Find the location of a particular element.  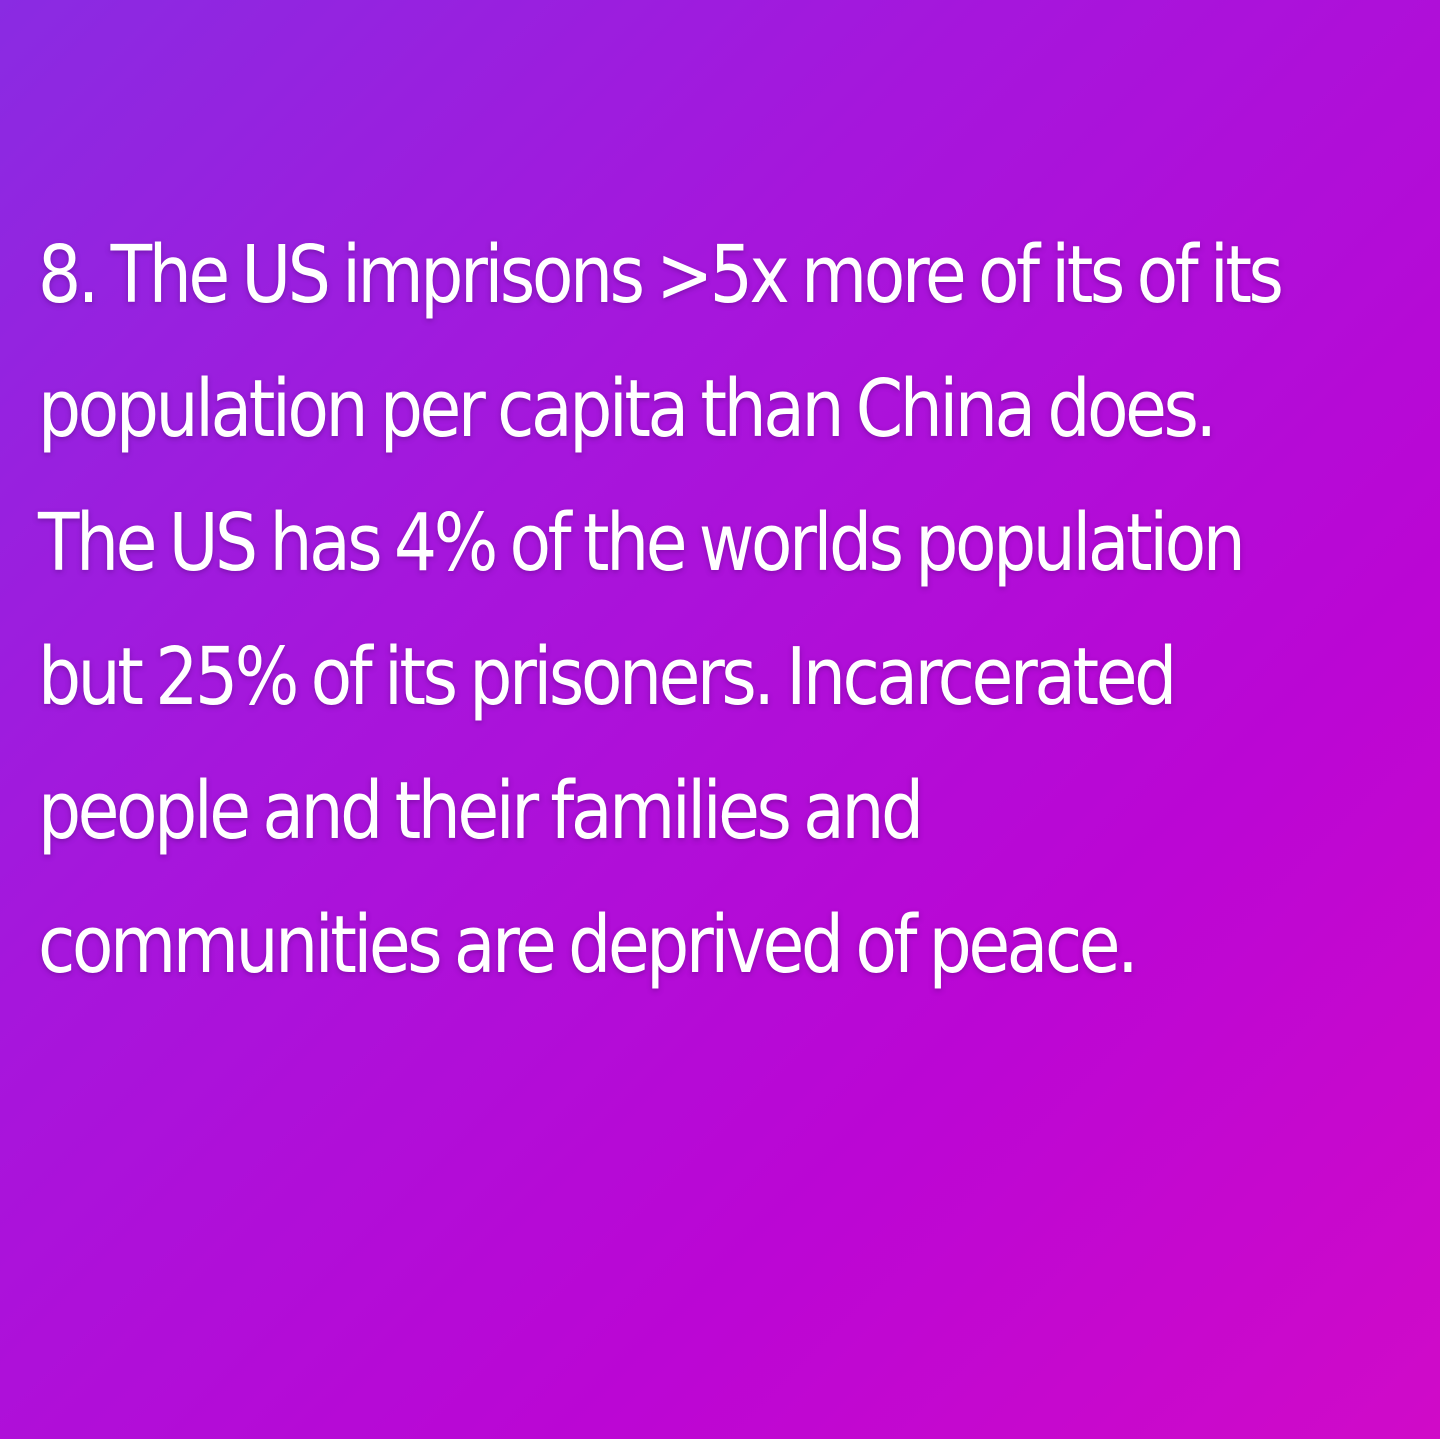

statement-line-4: but 25% of its prisoners. Incarcerated is located at coordinates (607, 677).